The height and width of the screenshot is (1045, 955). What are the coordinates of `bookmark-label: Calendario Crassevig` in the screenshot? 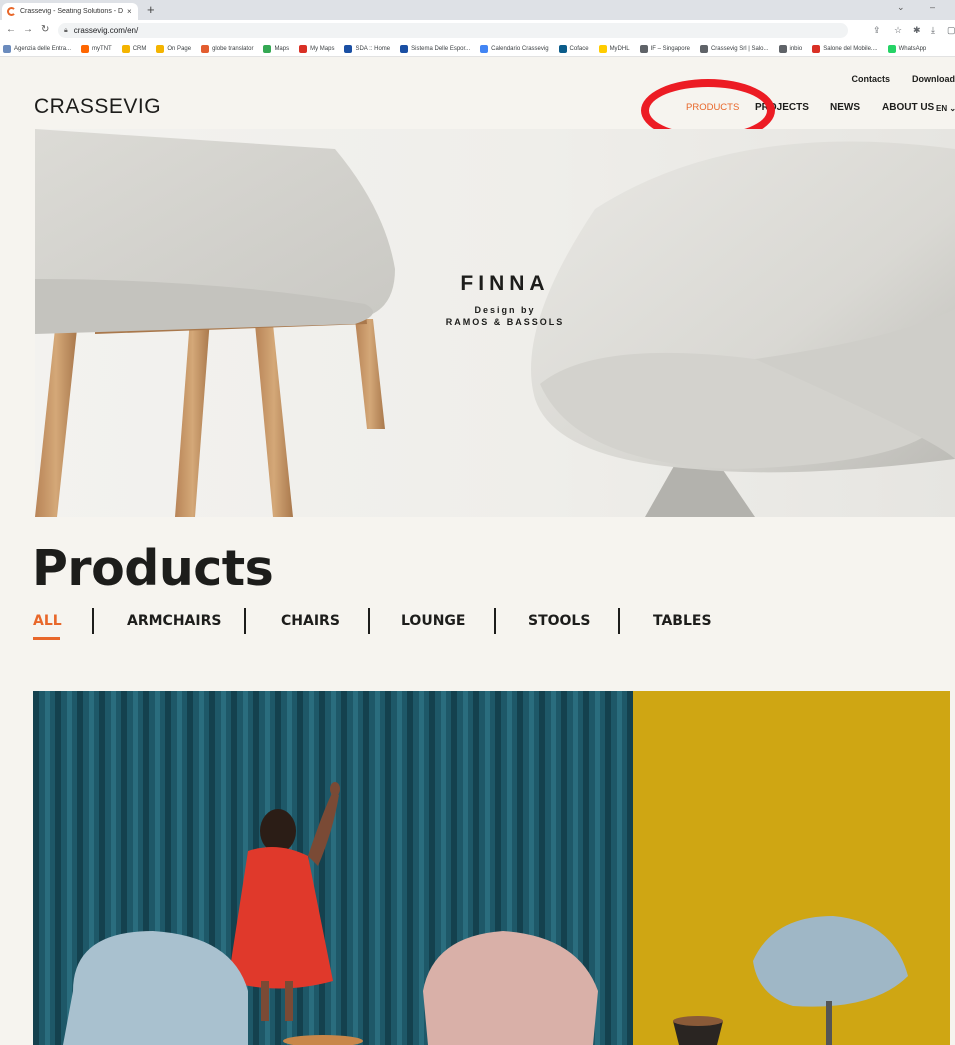 It's located at (520, 48).